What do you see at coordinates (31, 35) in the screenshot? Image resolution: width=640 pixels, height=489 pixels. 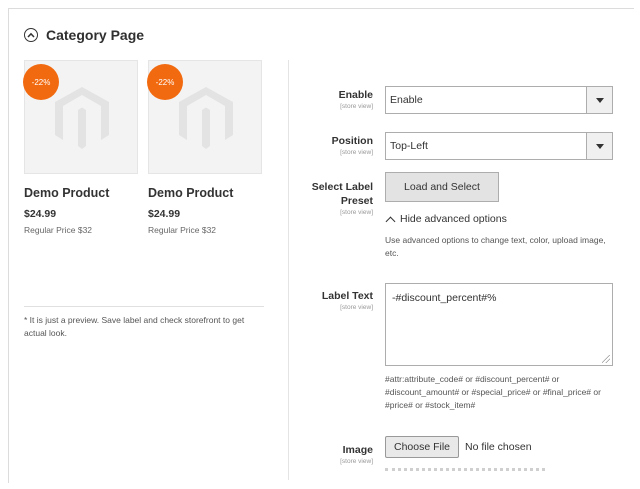 I see `collapse-circle-icon` at bounding box center [31, 35].